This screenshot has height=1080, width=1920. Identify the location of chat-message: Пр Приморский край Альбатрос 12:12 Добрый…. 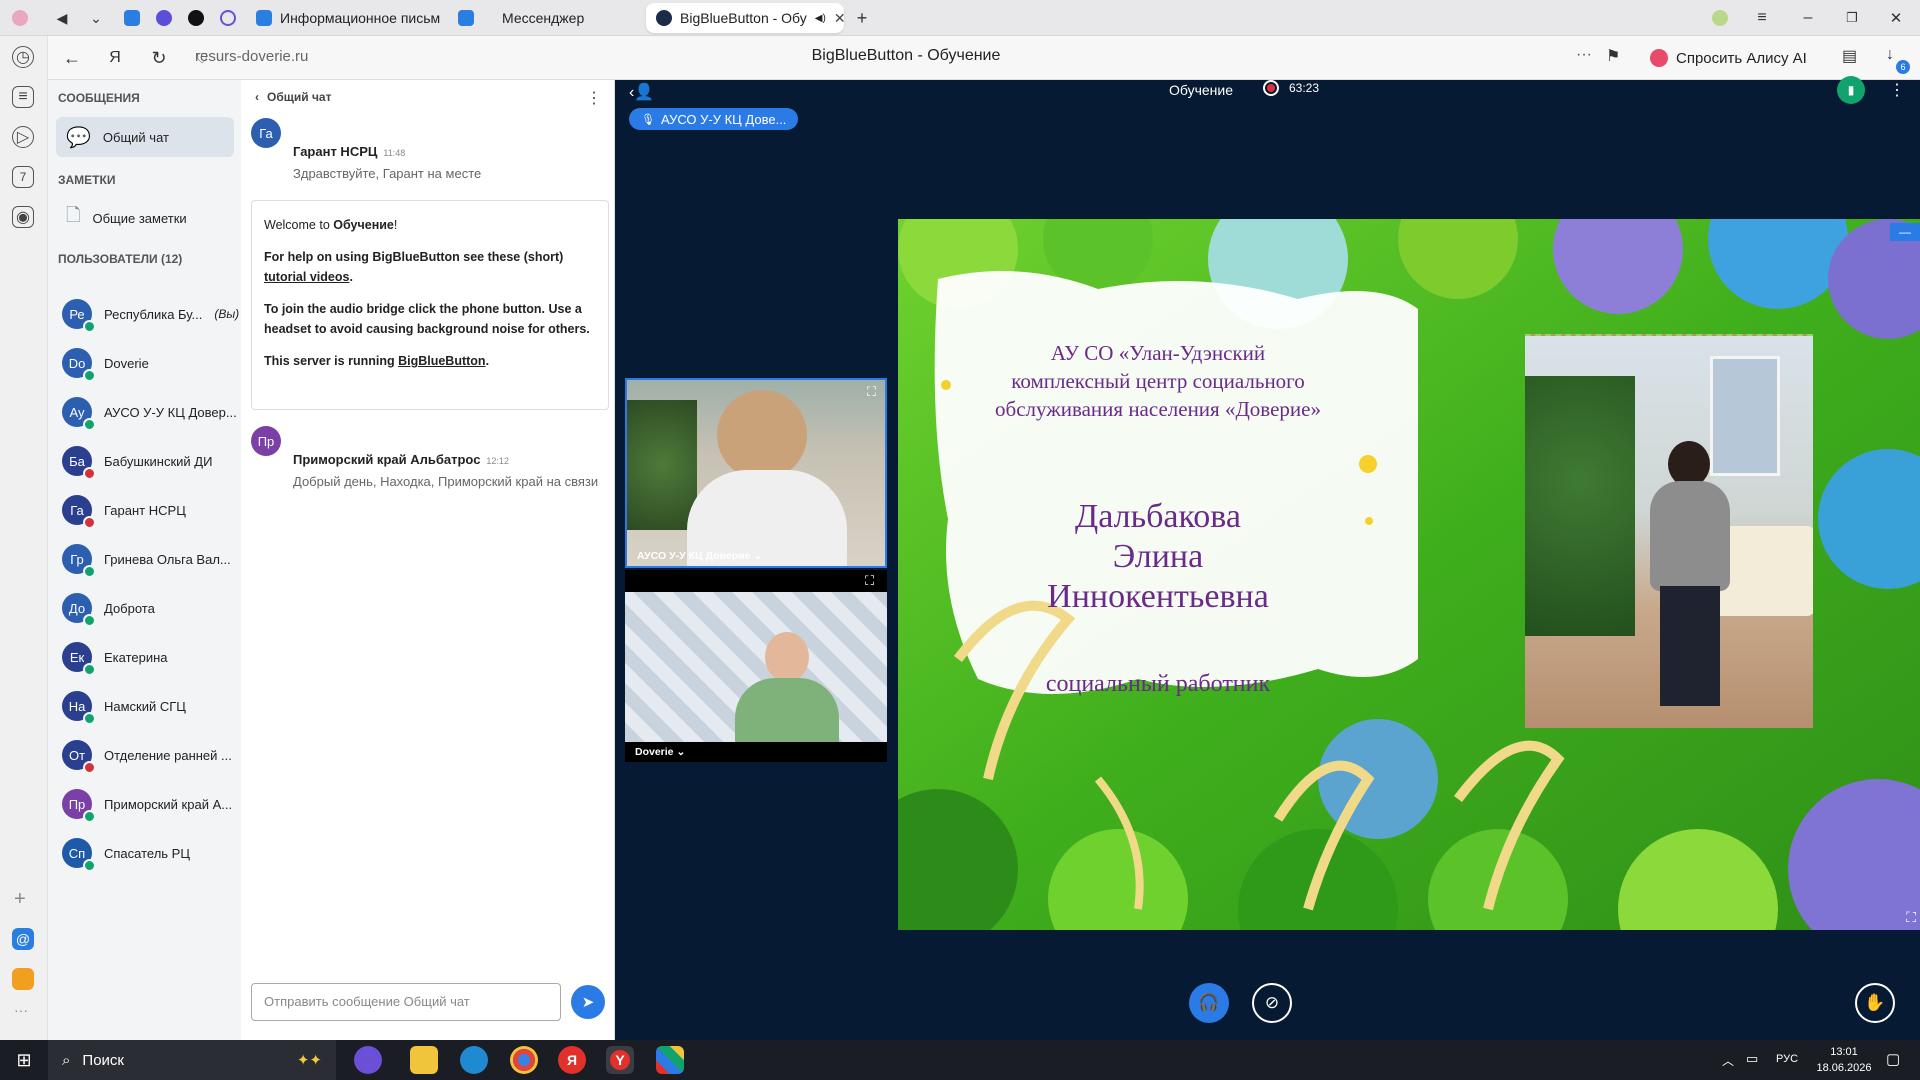
(426, 456).